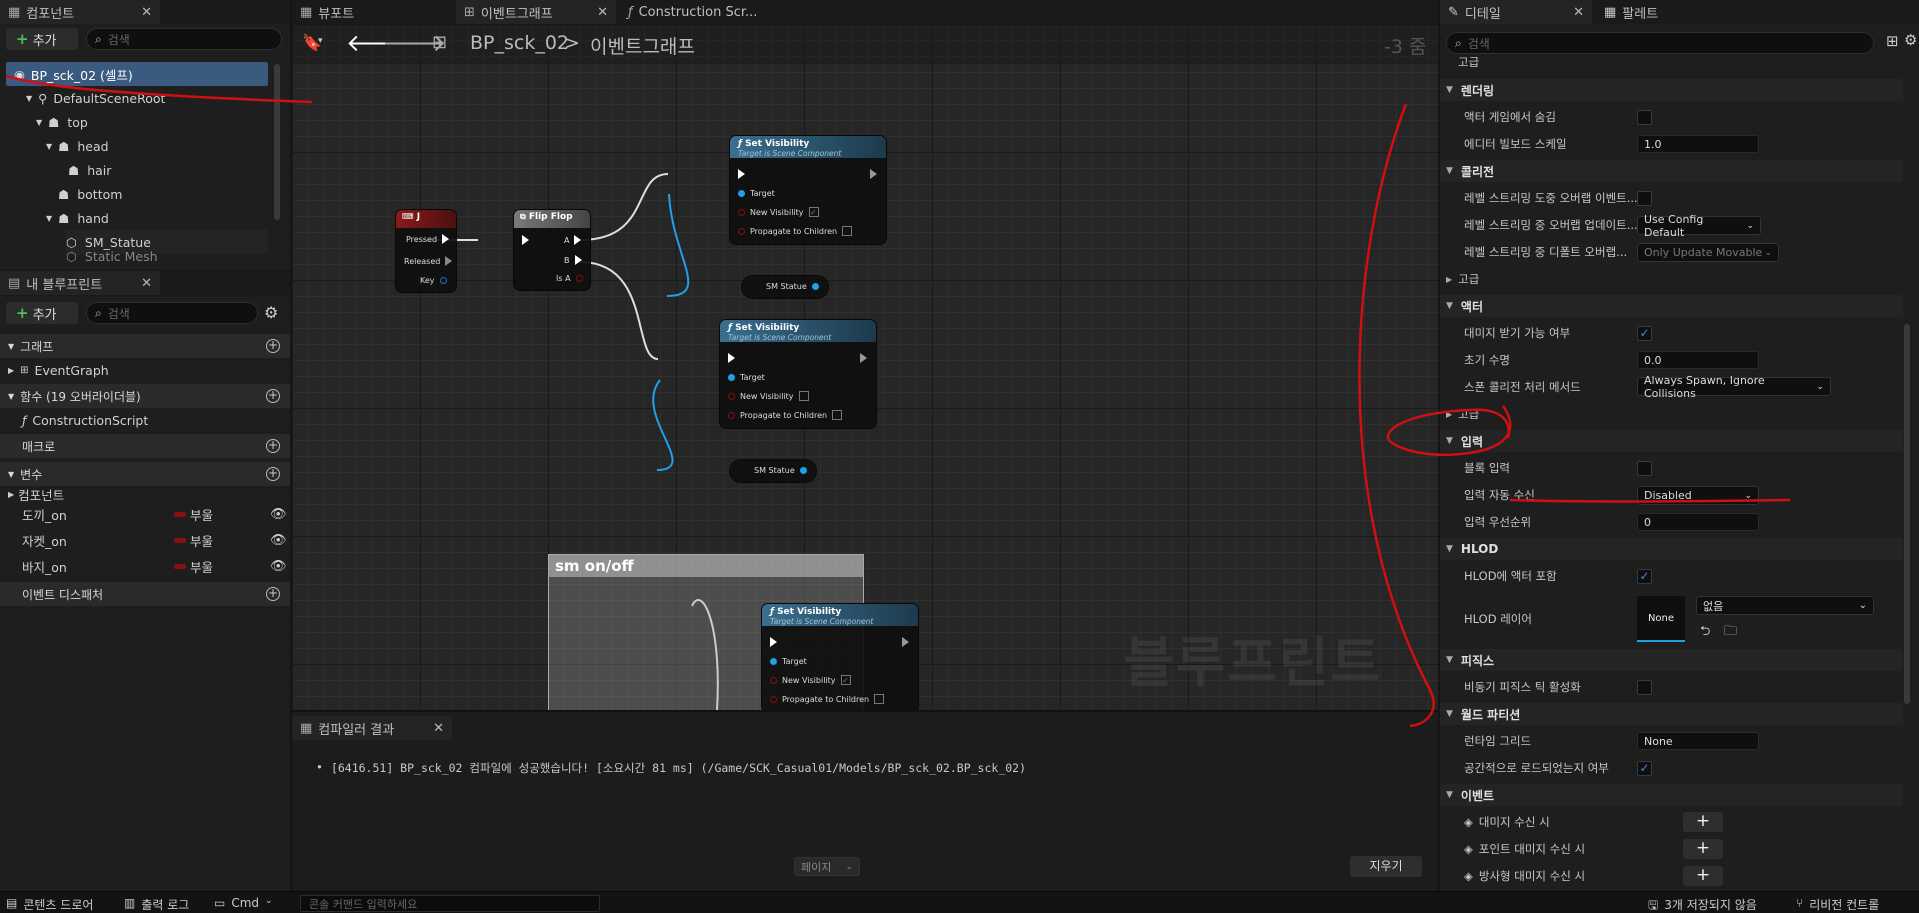 This screenshot has width=1919, height=913. Describe the element at coordinates (1671, 549) in the screenshot. I see `section-hlod: ▼ HLOD` at that location.